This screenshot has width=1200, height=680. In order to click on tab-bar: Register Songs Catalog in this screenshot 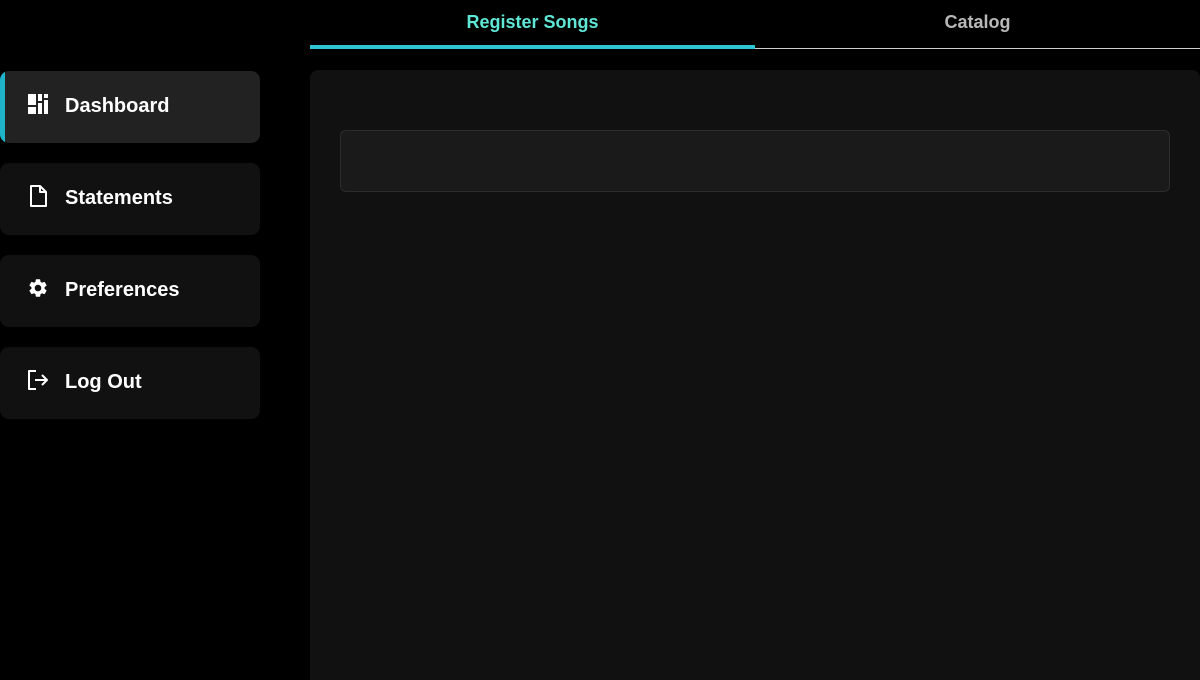, I will do `click(755, 24)`.